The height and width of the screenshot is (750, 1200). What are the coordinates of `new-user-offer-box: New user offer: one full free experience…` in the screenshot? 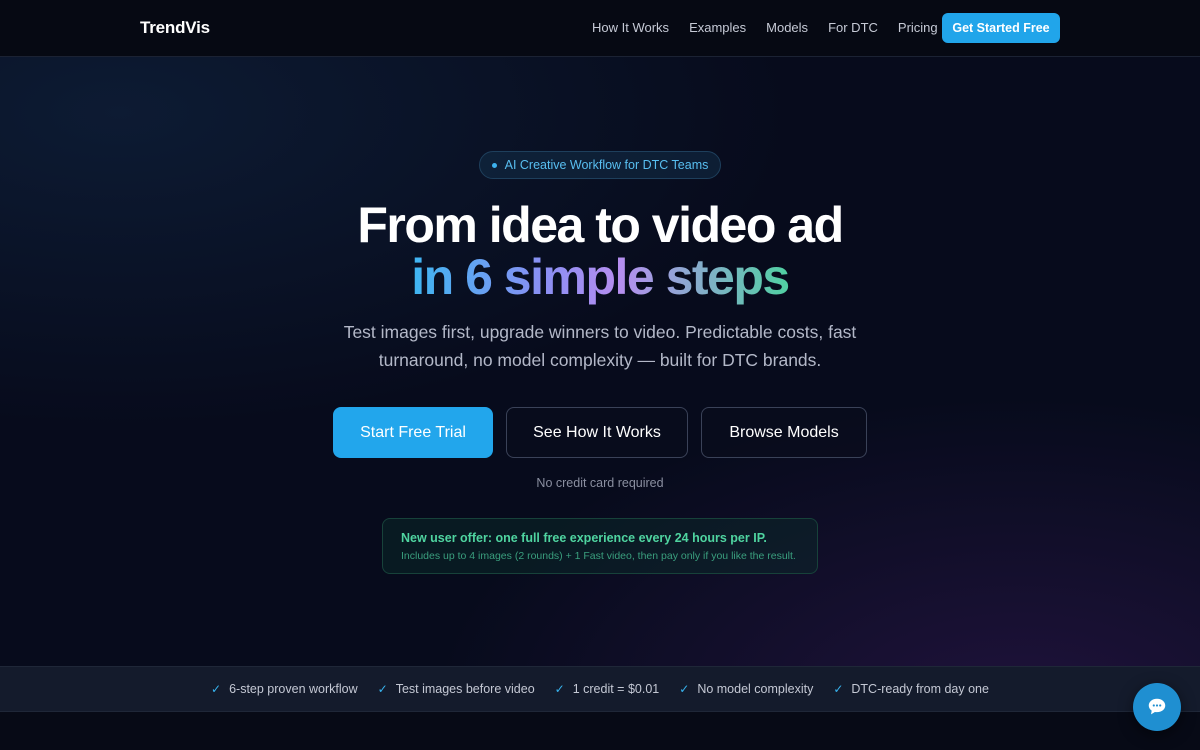 It's located at (600, 546).